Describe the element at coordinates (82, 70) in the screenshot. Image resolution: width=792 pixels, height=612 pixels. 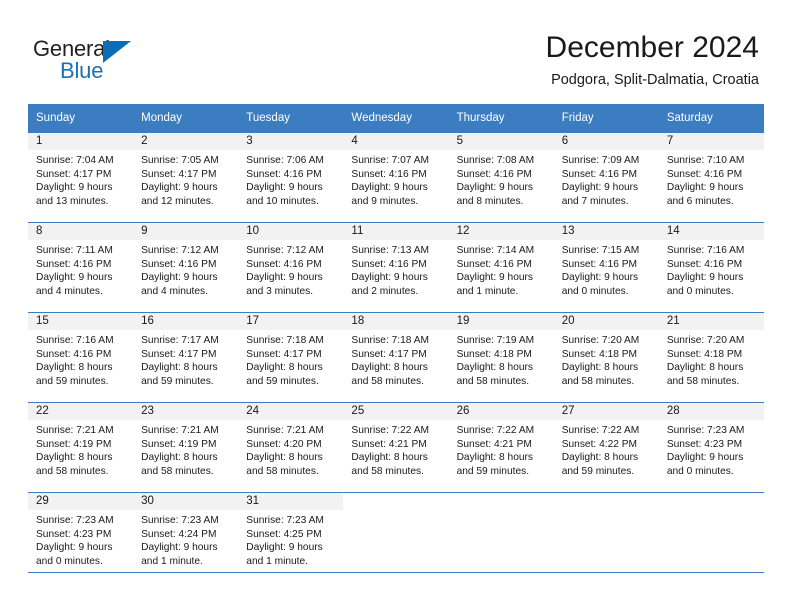
I see `logo-text-blue: Blue` at that location.